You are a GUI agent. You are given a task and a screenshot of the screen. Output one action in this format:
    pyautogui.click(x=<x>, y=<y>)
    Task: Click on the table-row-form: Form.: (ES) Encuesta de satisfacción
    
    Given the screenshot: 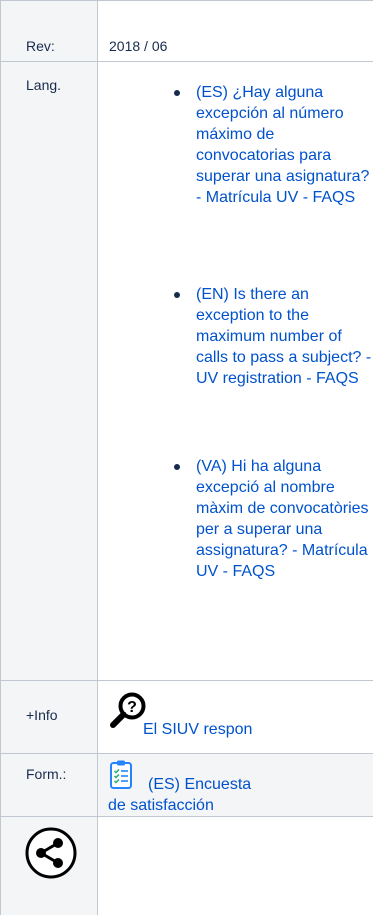 What is the action you would take?
    pyautogui.click(x=186, y=785)
    